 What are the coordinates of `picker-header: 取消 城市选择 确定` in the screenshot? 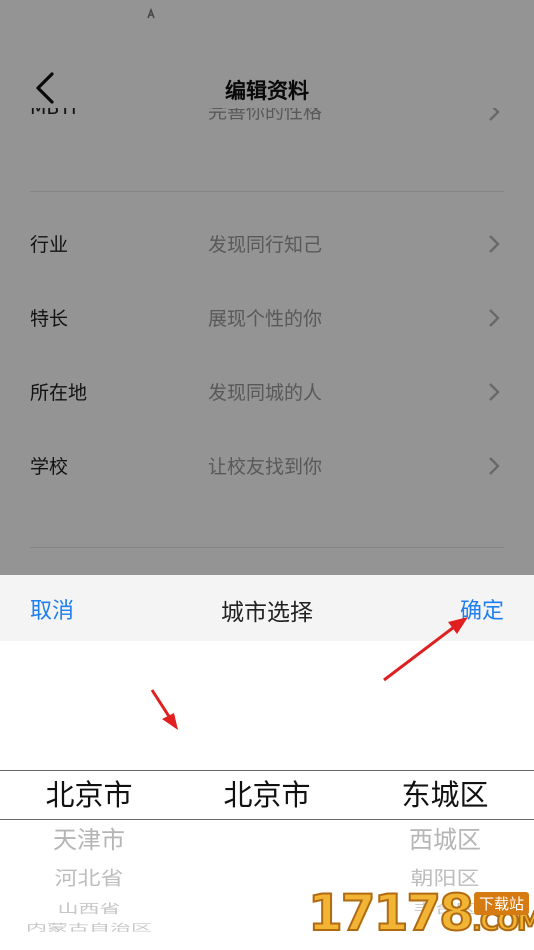 It's located at (267, 608).